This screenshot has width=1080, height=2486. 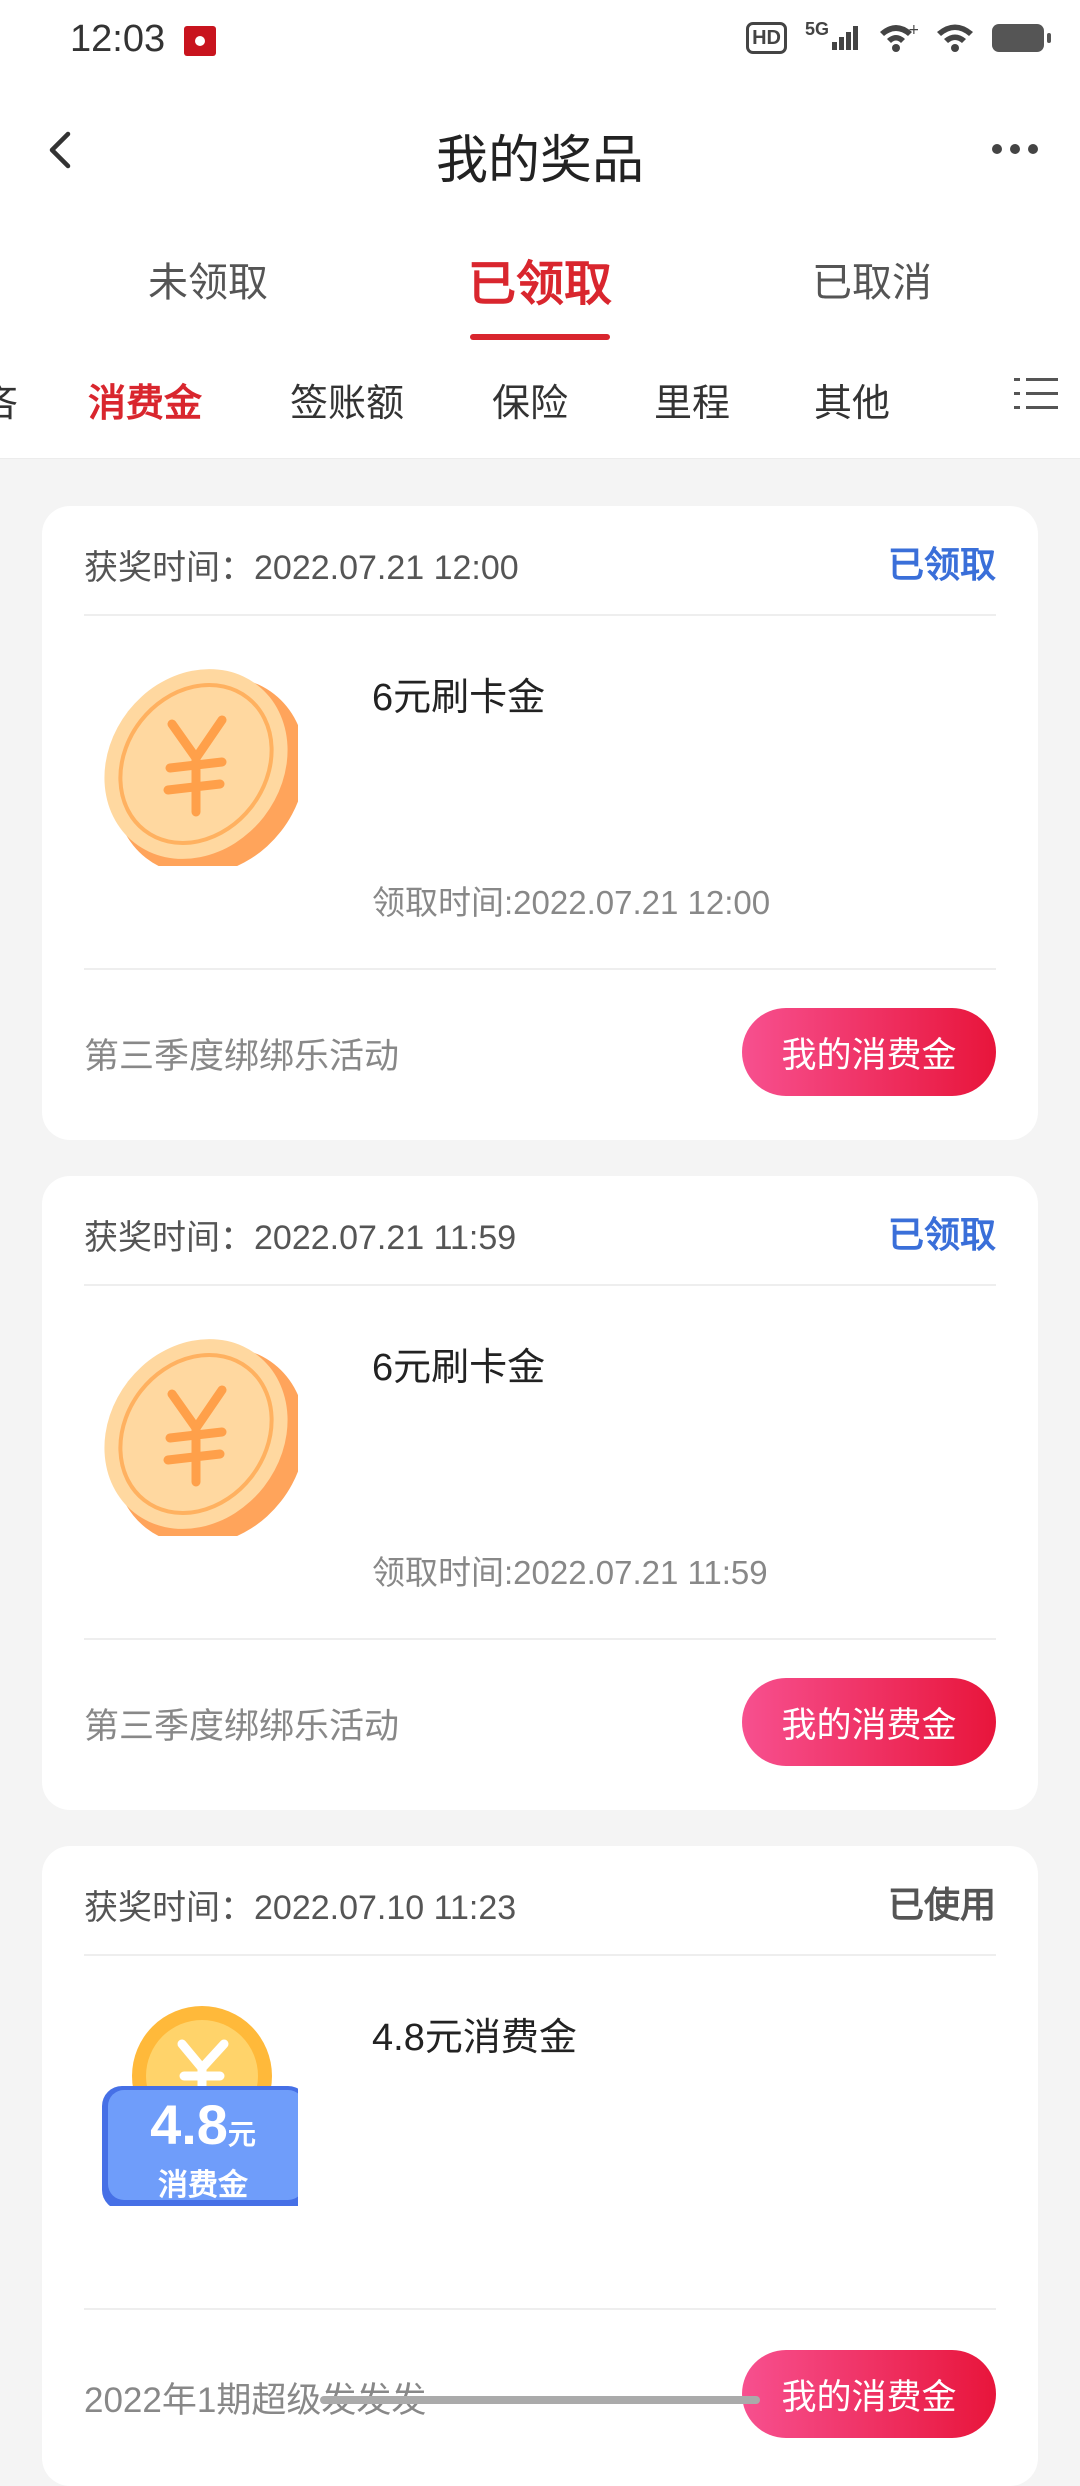 I want to click on status-time: 12:03, so click(x=118, y=39).